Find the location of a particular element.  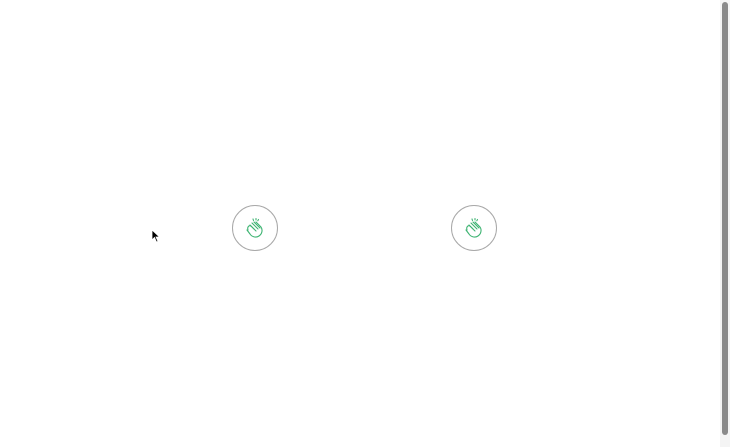

vertical-scrollbar is located at coordinates (725, 223).